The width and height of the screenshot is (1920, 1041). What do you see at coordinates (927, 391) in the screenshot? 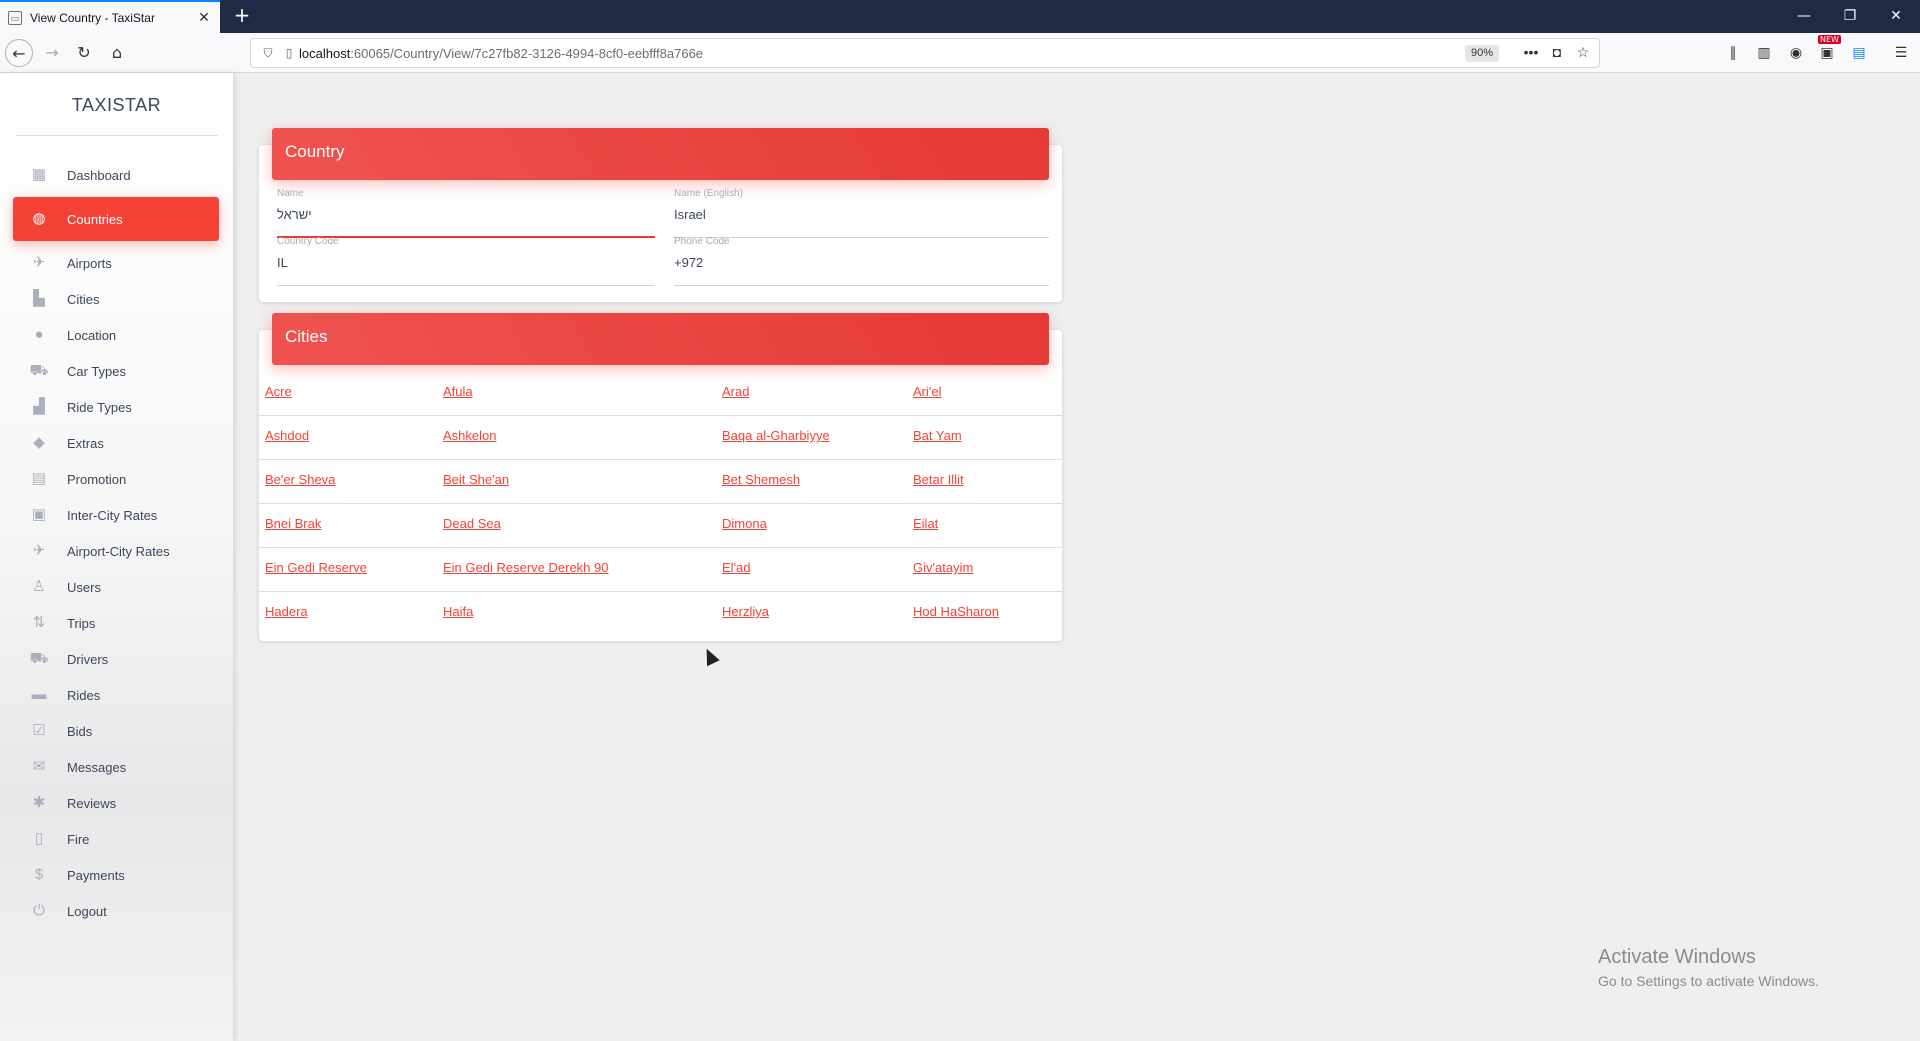
I see `city-link: Ari'el` at bounding box center [927, 391].